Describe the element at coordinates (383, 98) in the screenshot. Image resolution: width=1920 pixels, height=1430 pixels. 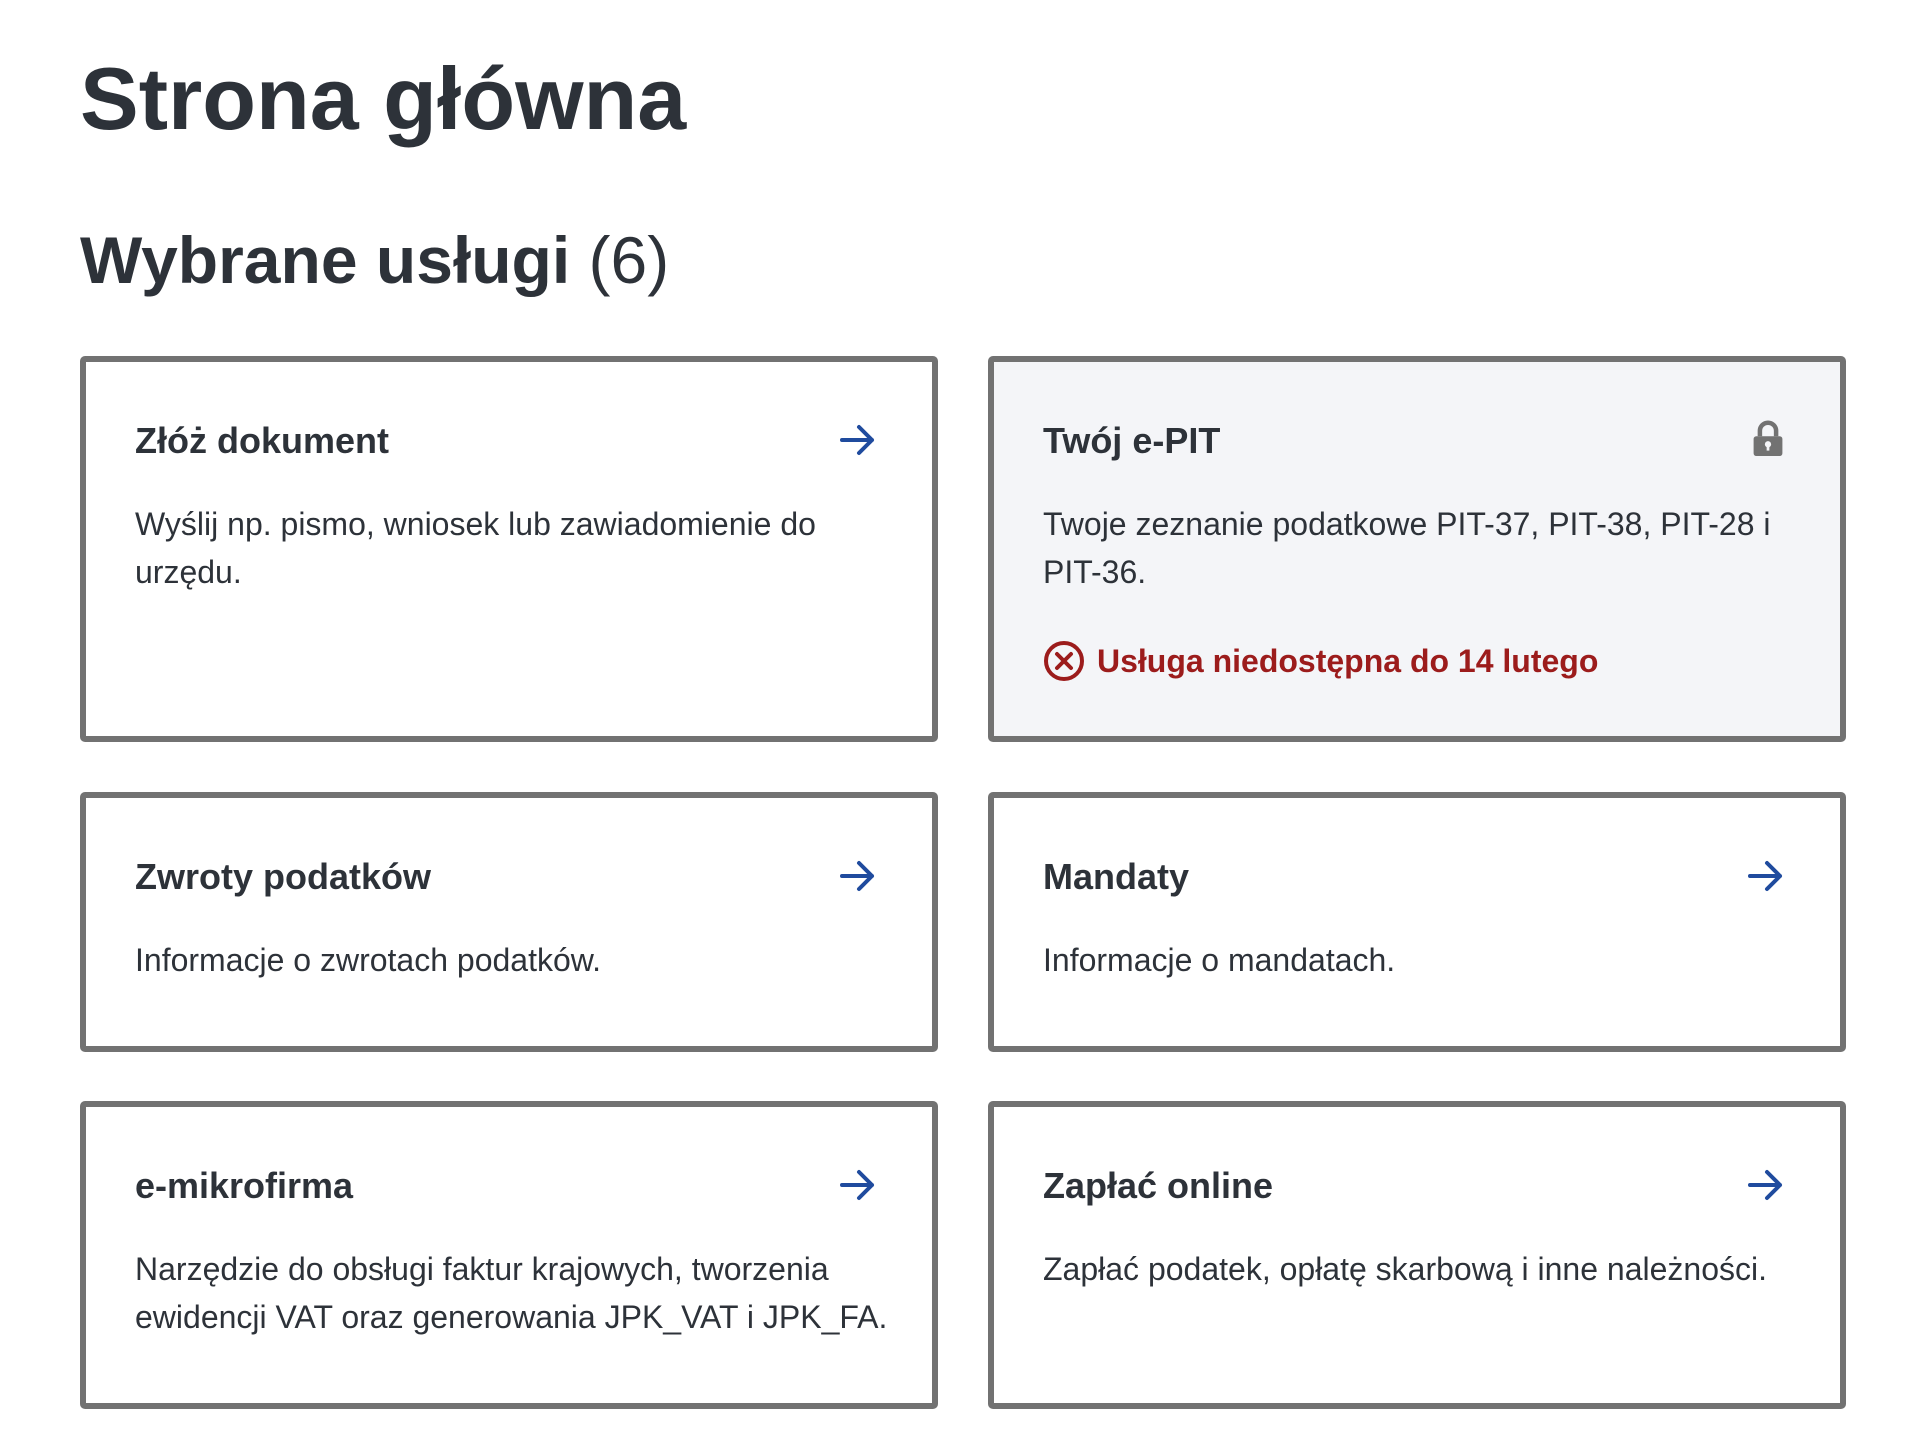
I see `page-title: Strona główna` at that location.